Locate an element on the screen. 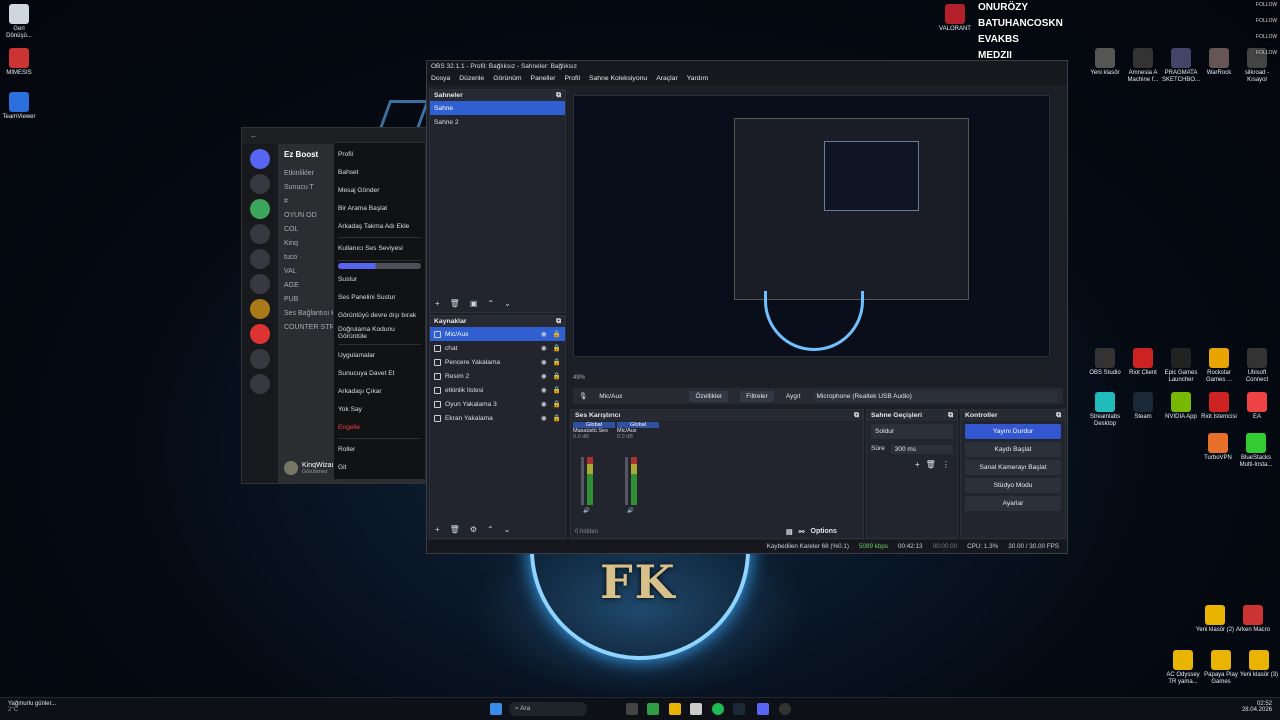 This screenshot has width=1280, height=720. context-menu-item: Kullanıcı Ses Seviyesi is located at coordinates (379, 249).